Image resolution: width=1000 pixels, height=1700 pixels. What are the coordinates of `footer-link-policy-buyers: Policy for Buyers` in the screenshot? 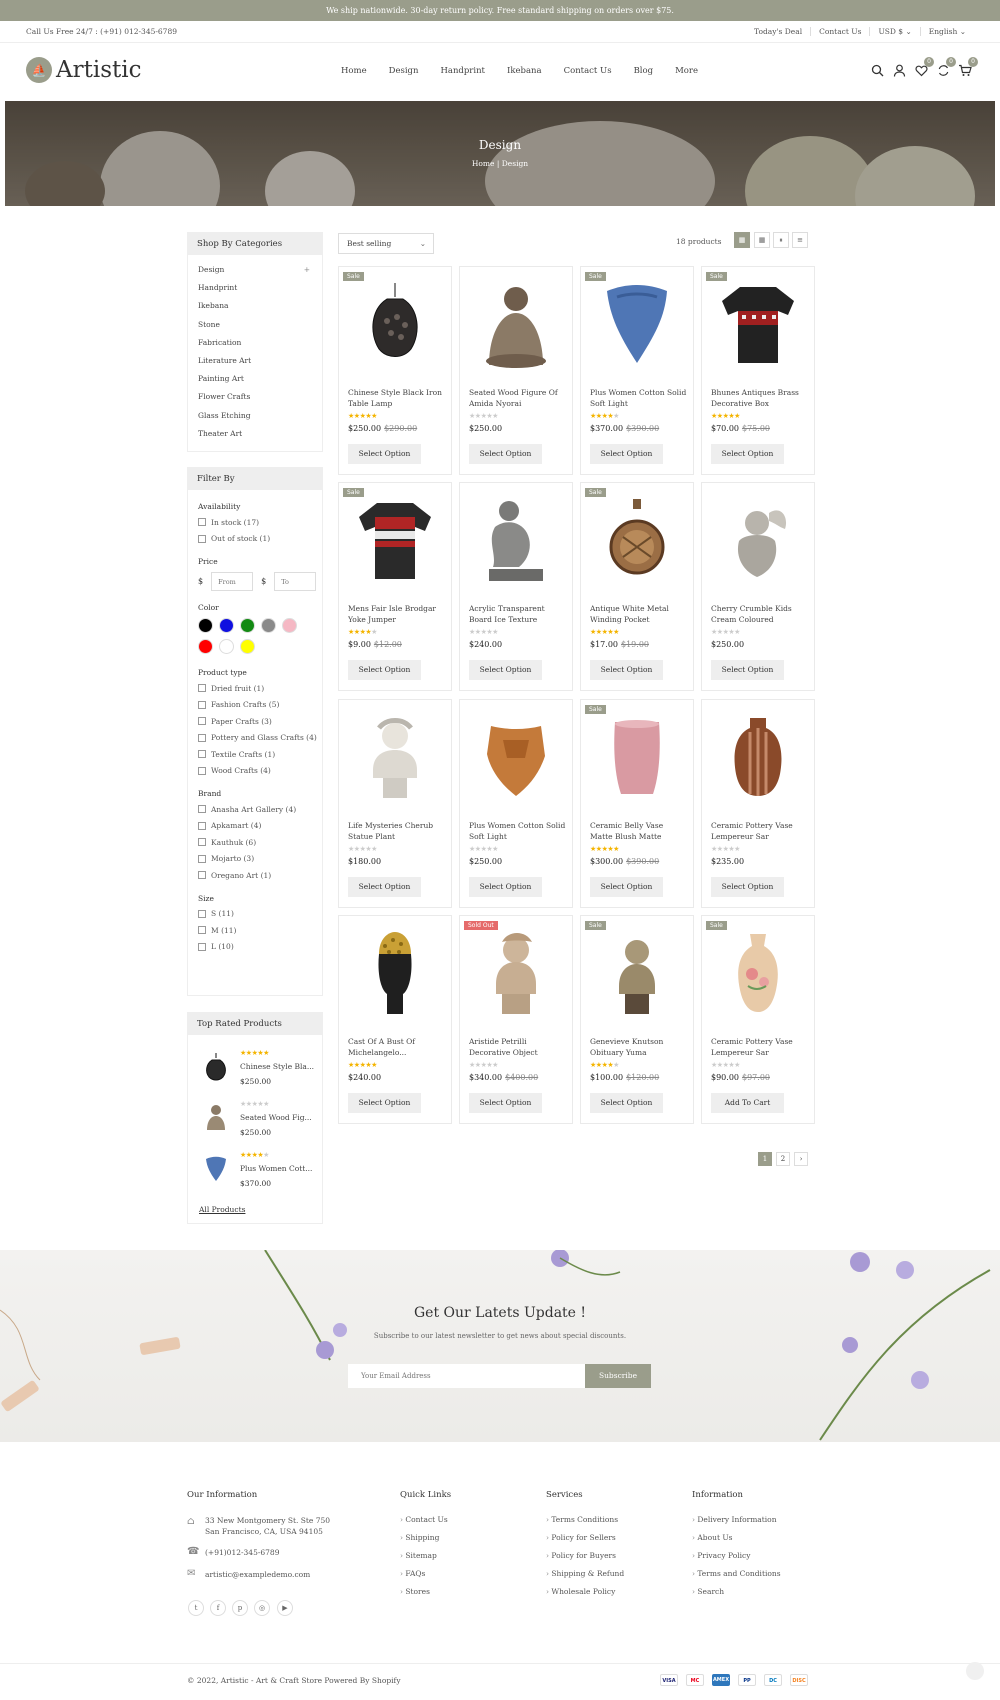 It's located at (581, 1555).